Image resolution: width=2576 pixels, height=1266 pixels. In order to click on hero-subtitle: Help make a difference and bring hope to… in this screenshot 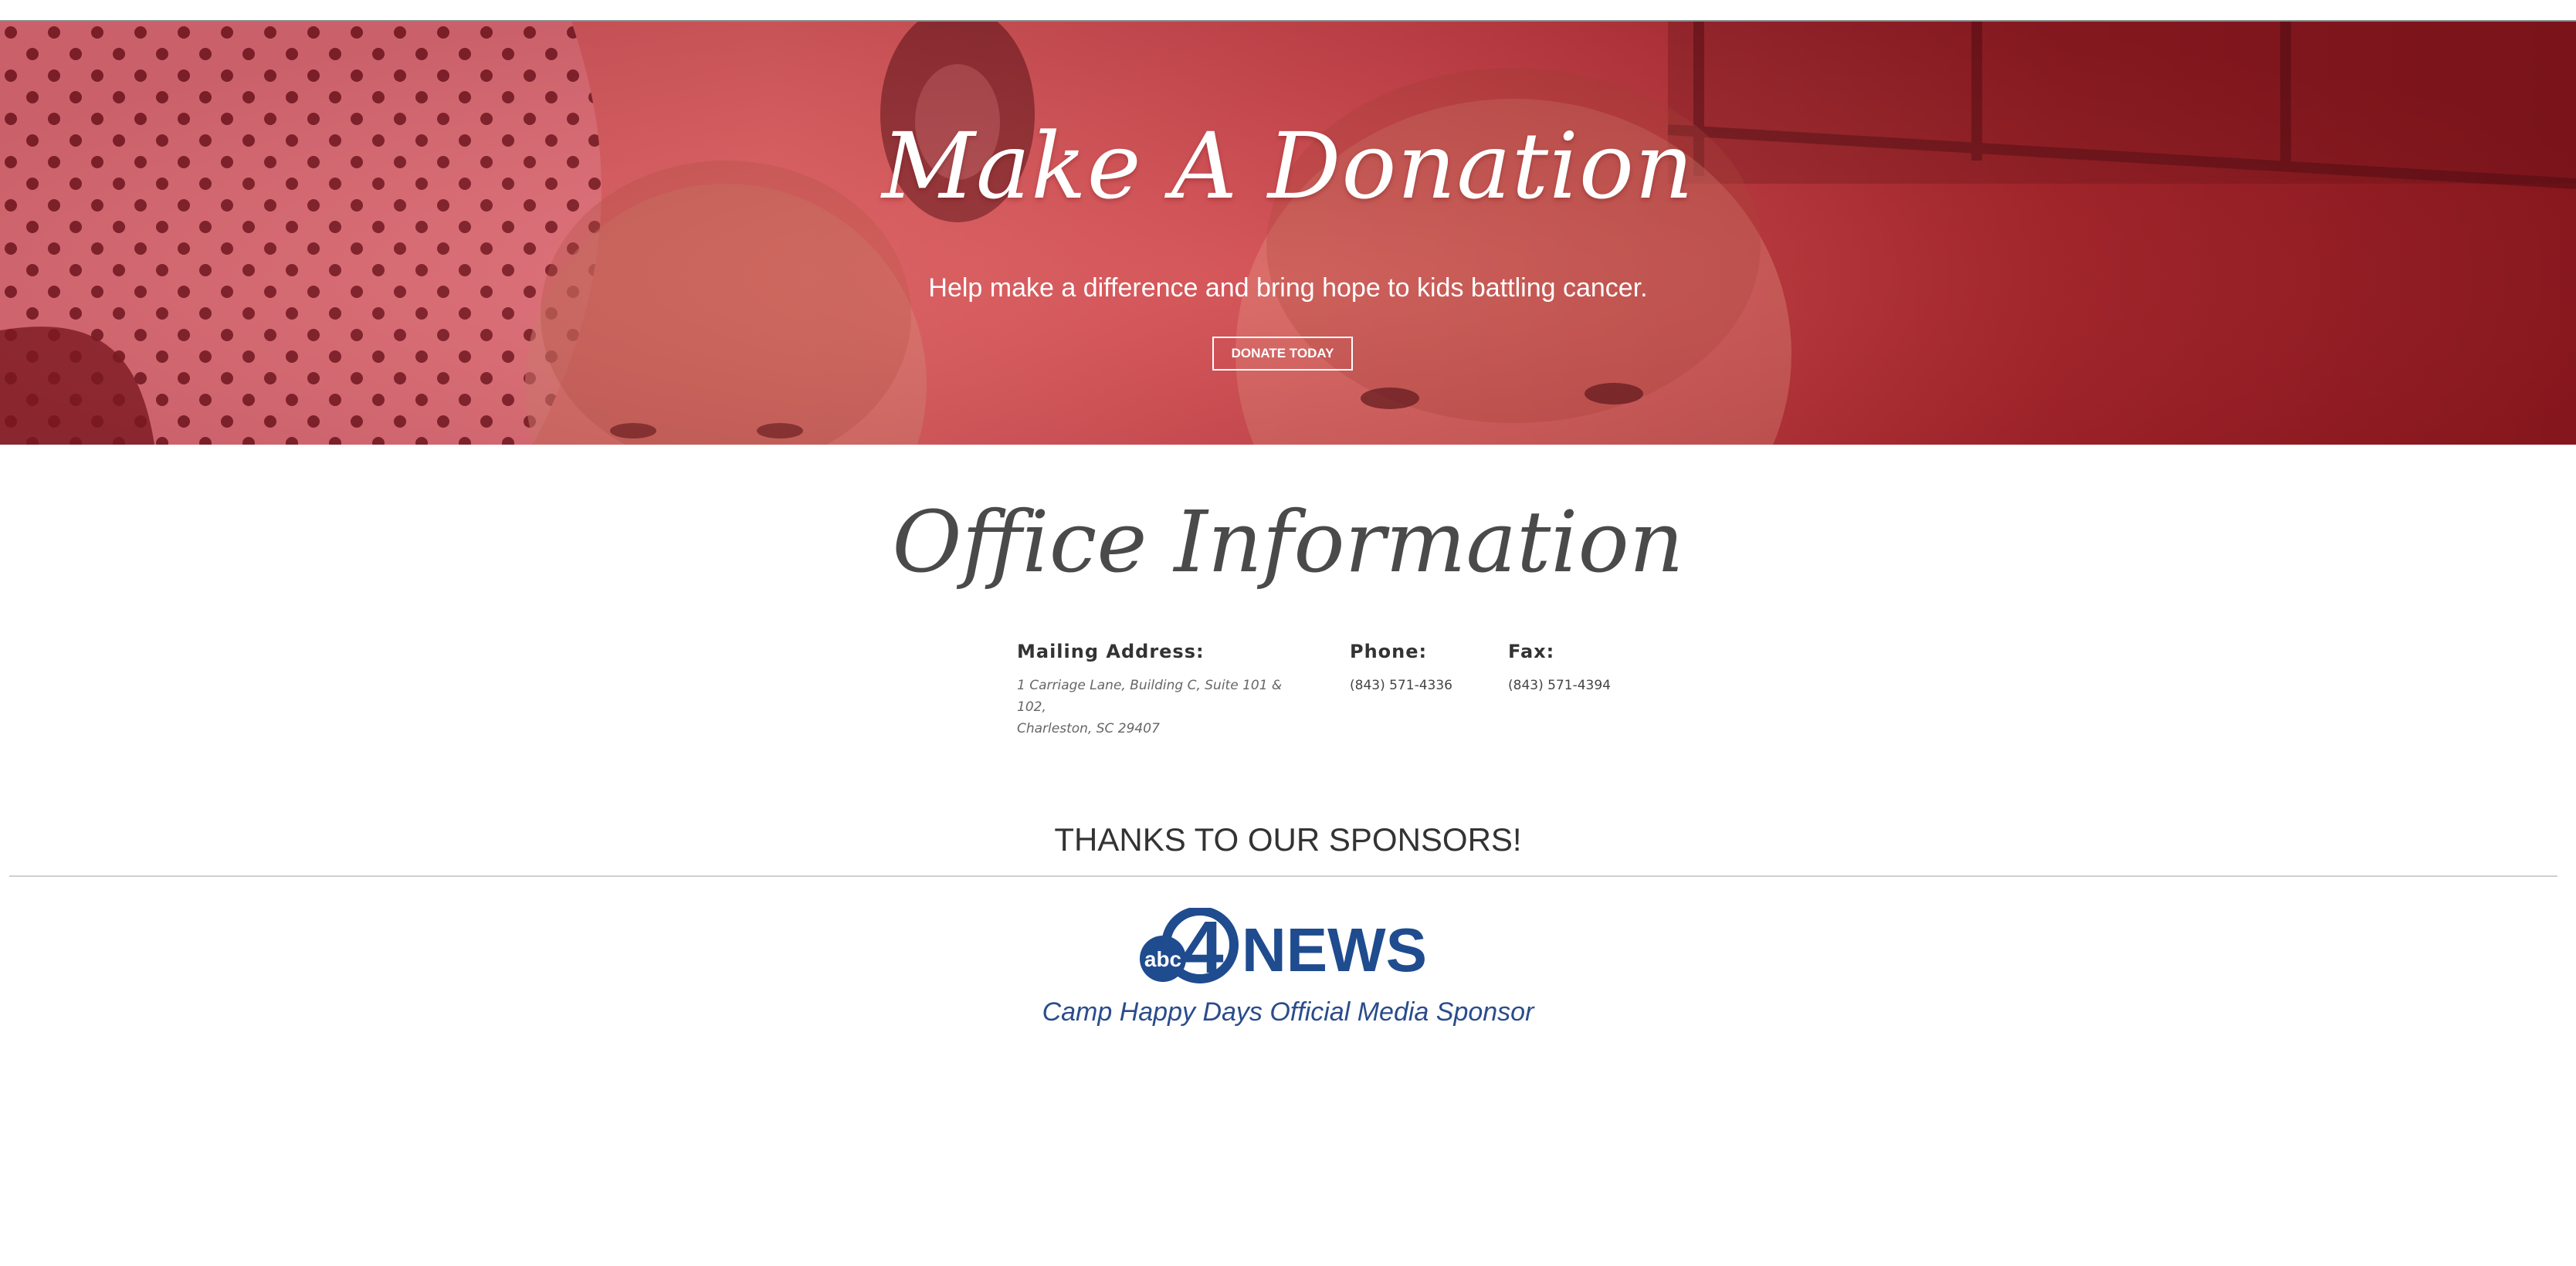, I will do `click(1288, 288)`.